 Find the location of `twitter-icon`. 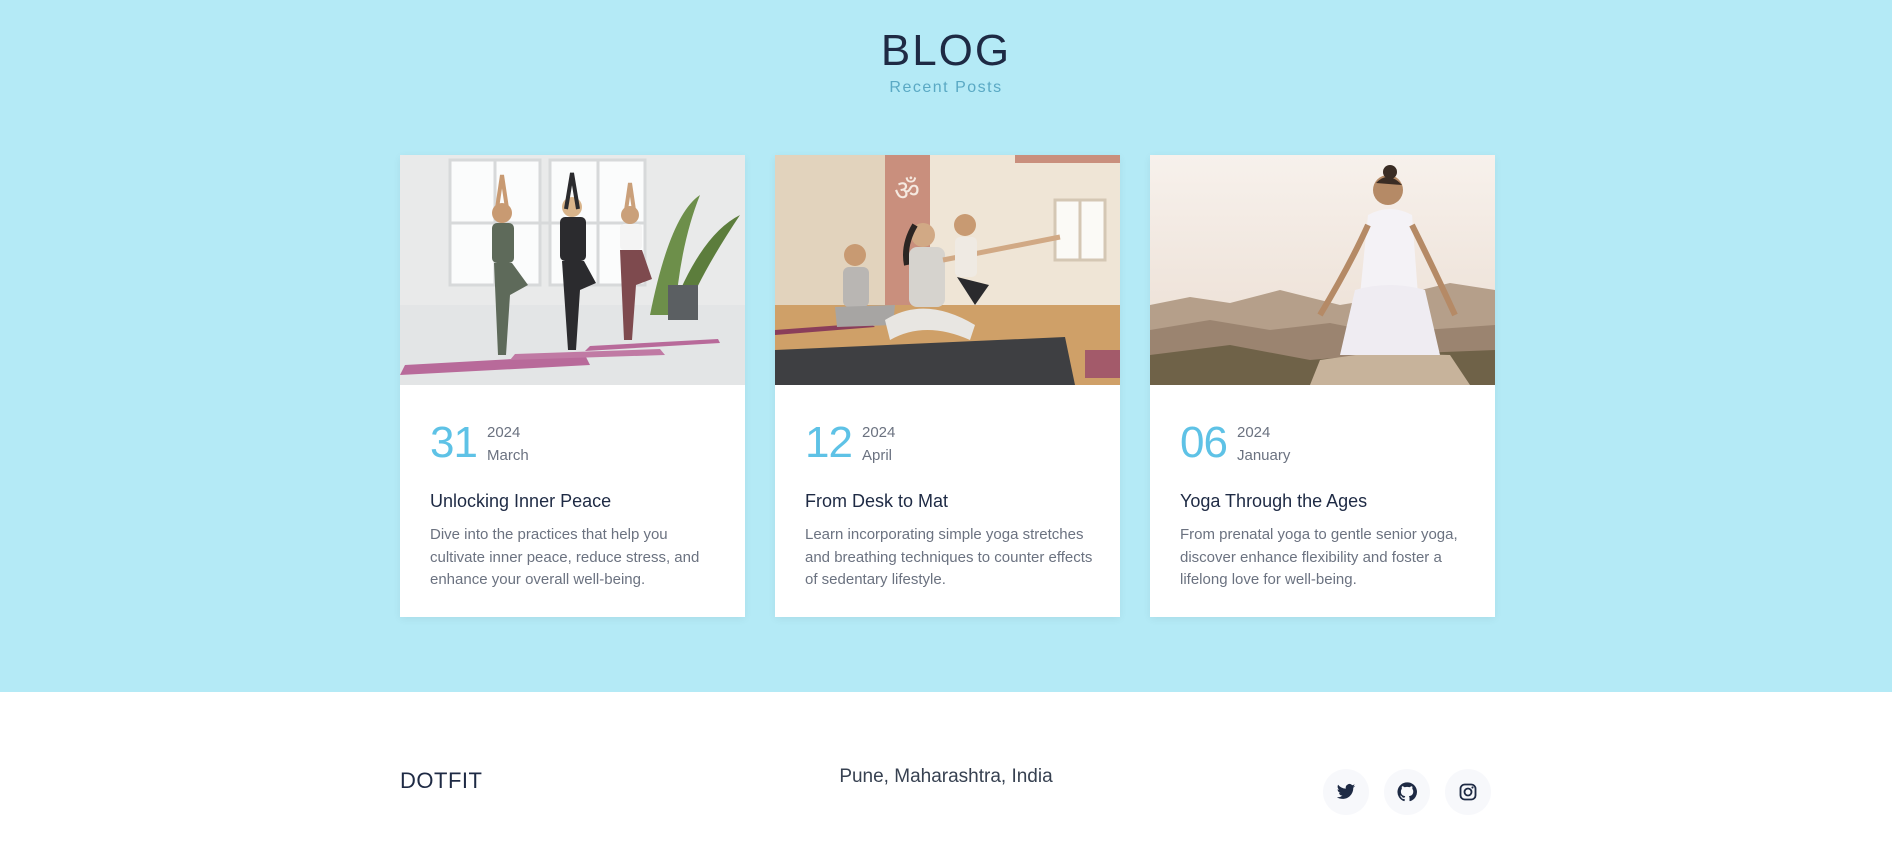

twitter-icon is located at coordinates (1346, 791).